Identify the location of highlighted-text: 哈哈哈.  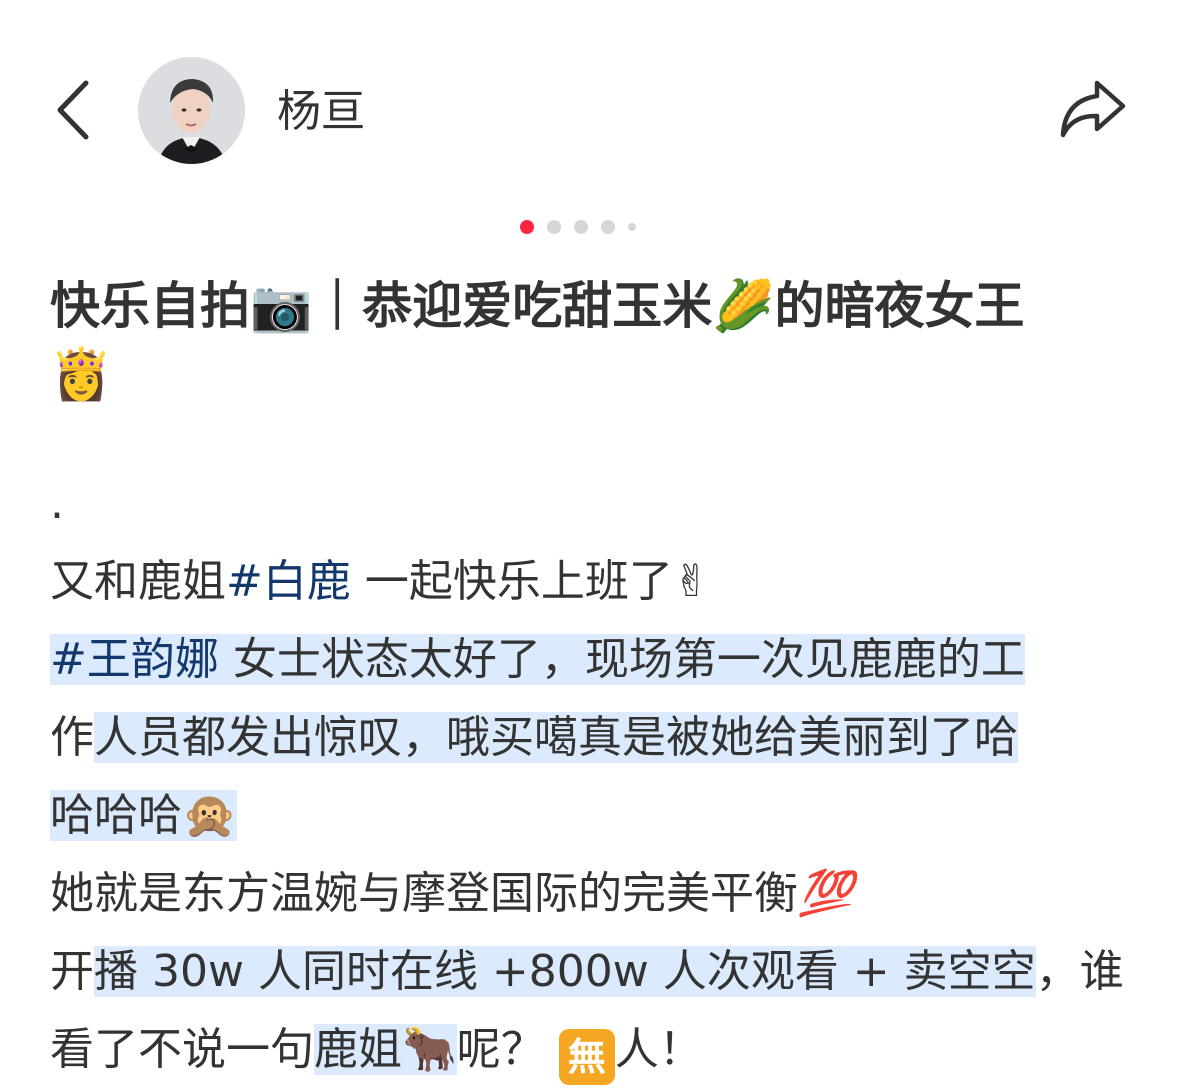
(116, 815).